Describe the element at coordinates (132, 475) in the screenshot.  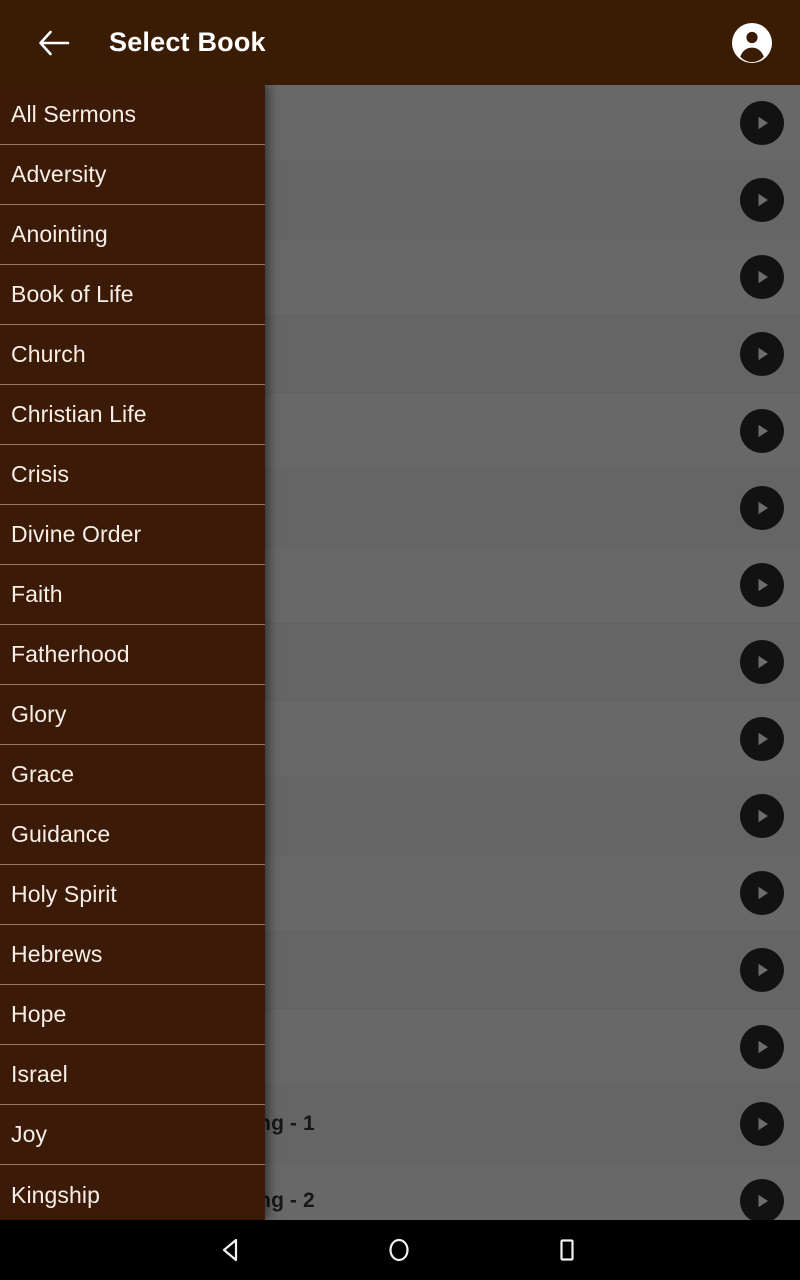
I see `drawer-item-crisis: Crisis` at that location.